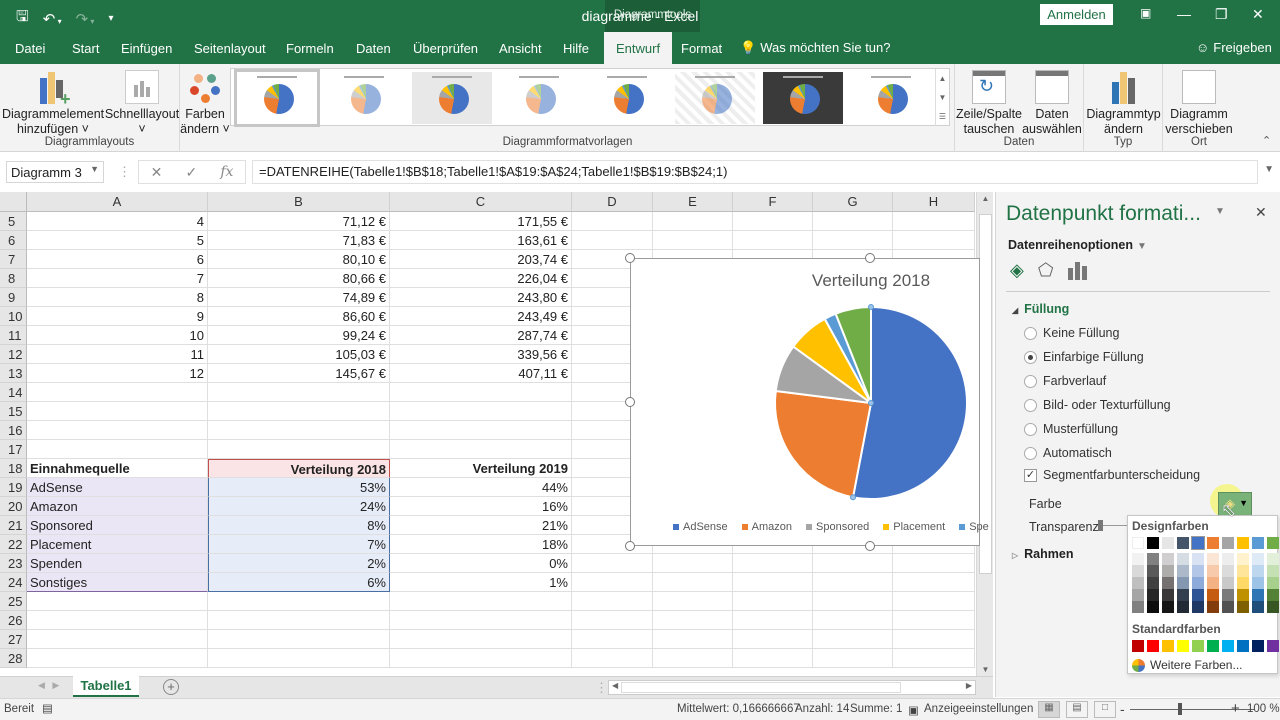 The width and height of the screenshot is (1280, 720). What do you see at coordinates (481, 259) in the screenshot?
I see `cell-c7: 203,74 €` at bounding box center [481, 259].